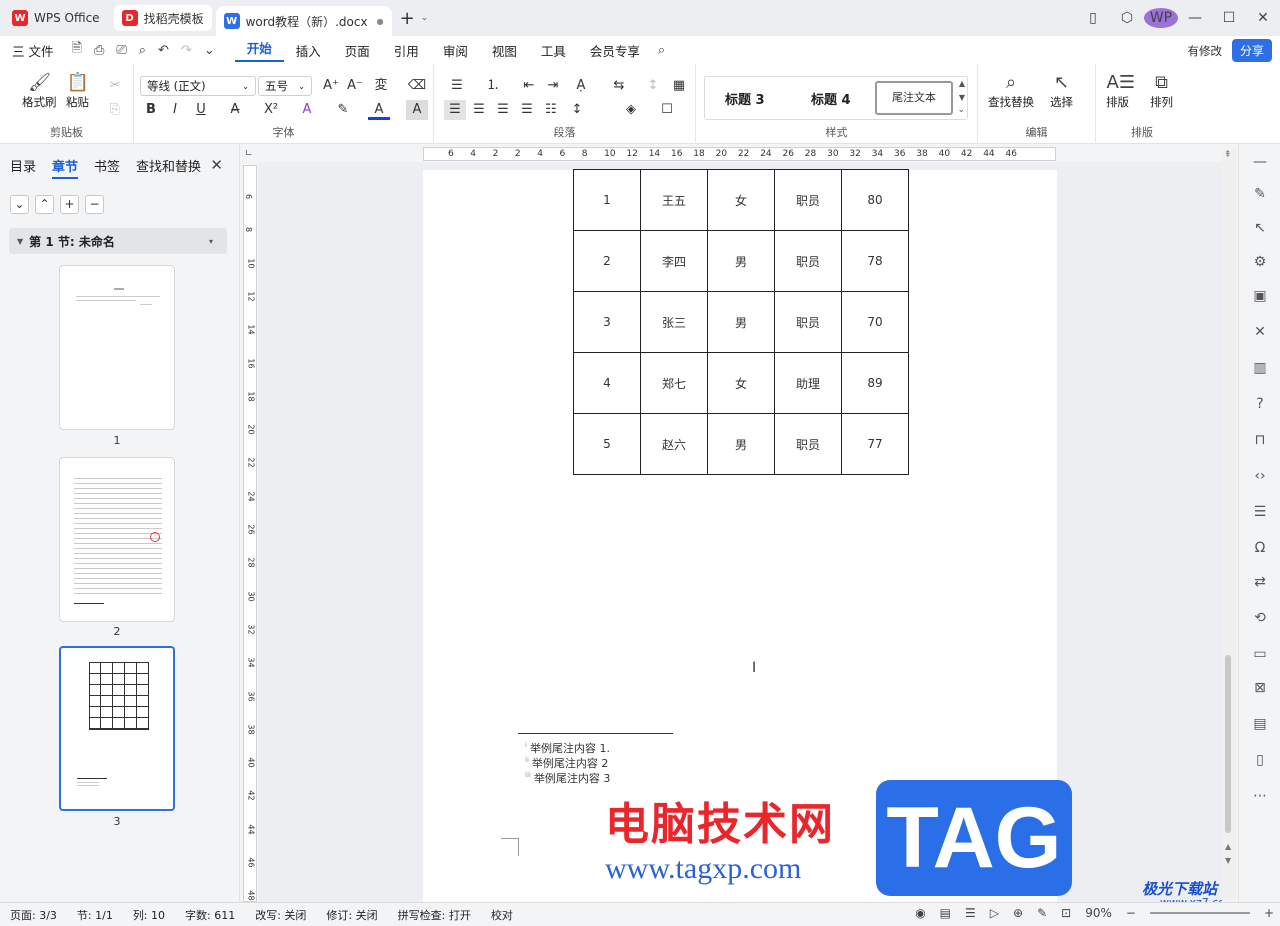 This screenshot has width=1280, height=926. I want to click on table-cell: 3, so click(607, 322).